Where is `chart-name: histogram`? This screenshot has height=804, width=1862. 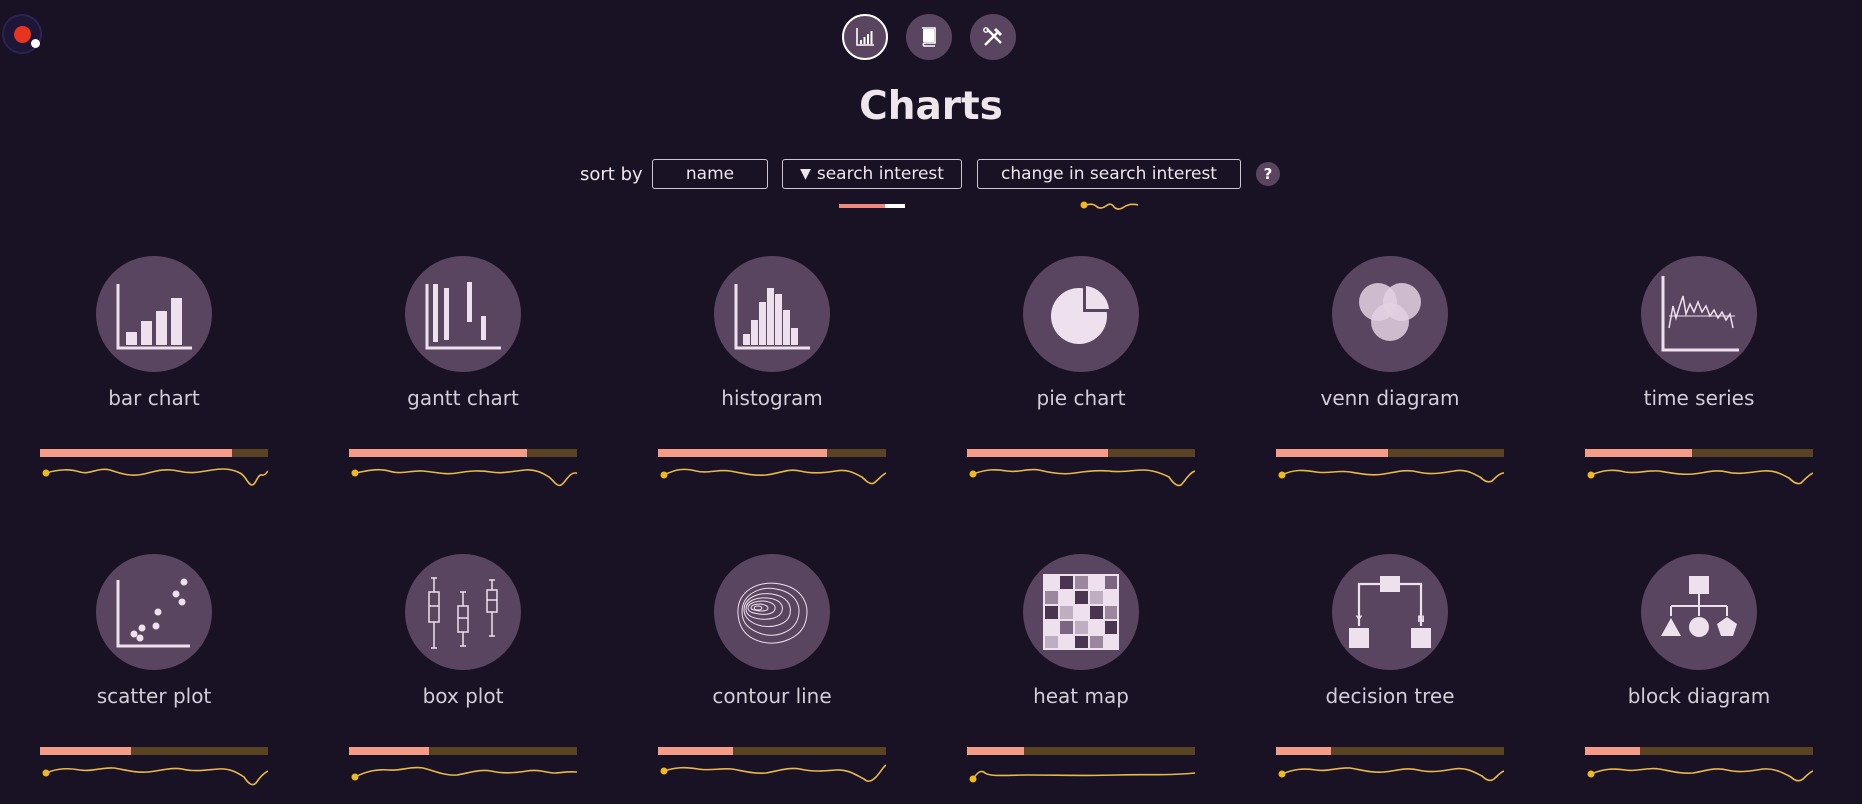 chart-name: histogram is located at coordinates (772, 398).